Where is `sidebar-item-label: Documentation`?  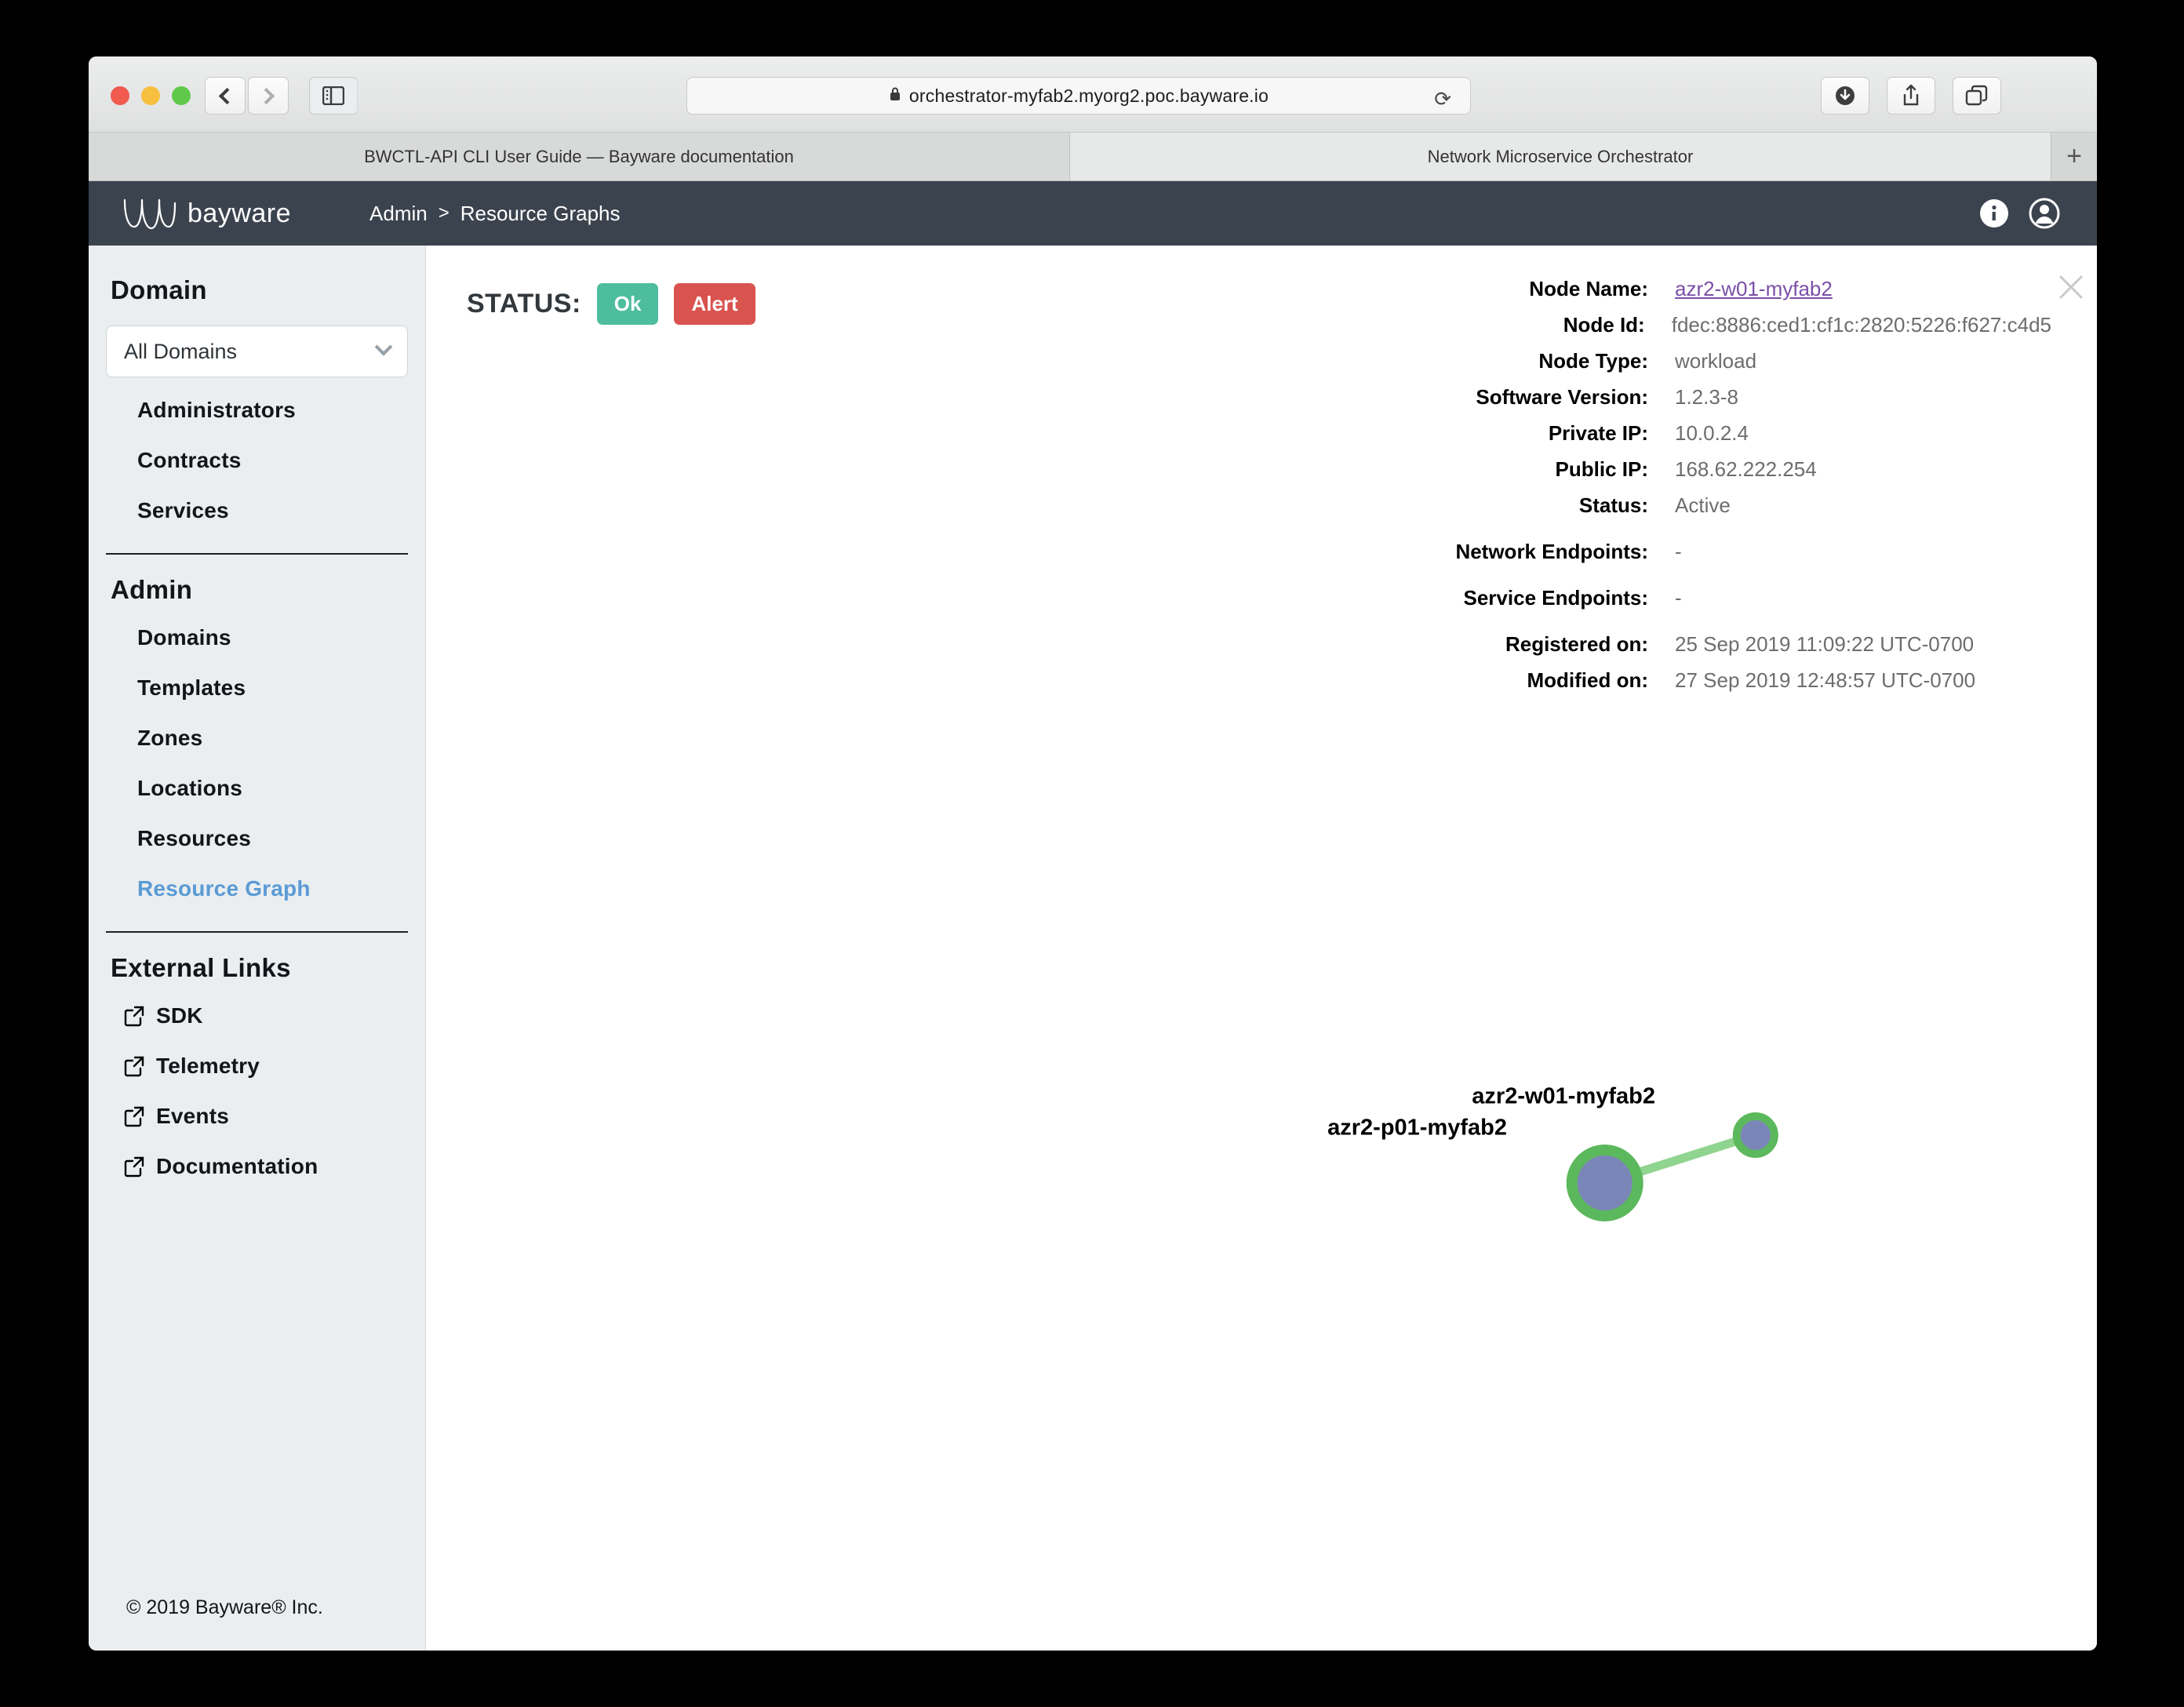
sidebar-item-label: Documentation is located at coordinates (237, 1166).